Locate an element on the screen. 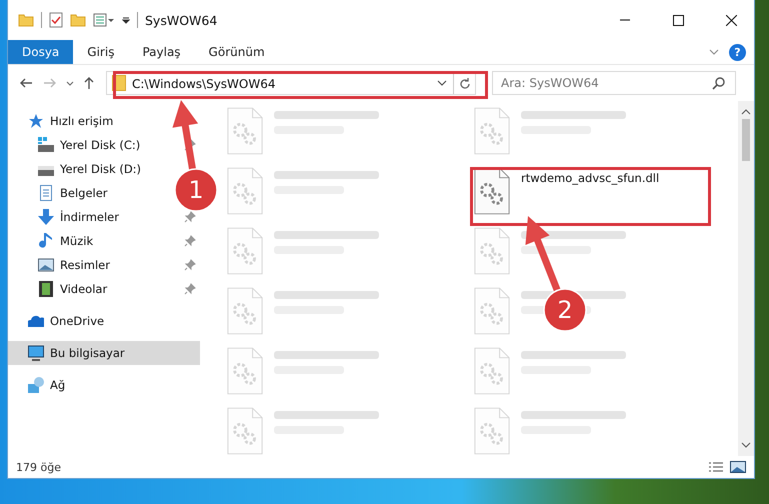 The width and height of the screenshot is (769, 504). maximize-icon is located at coordinates (678, 20).